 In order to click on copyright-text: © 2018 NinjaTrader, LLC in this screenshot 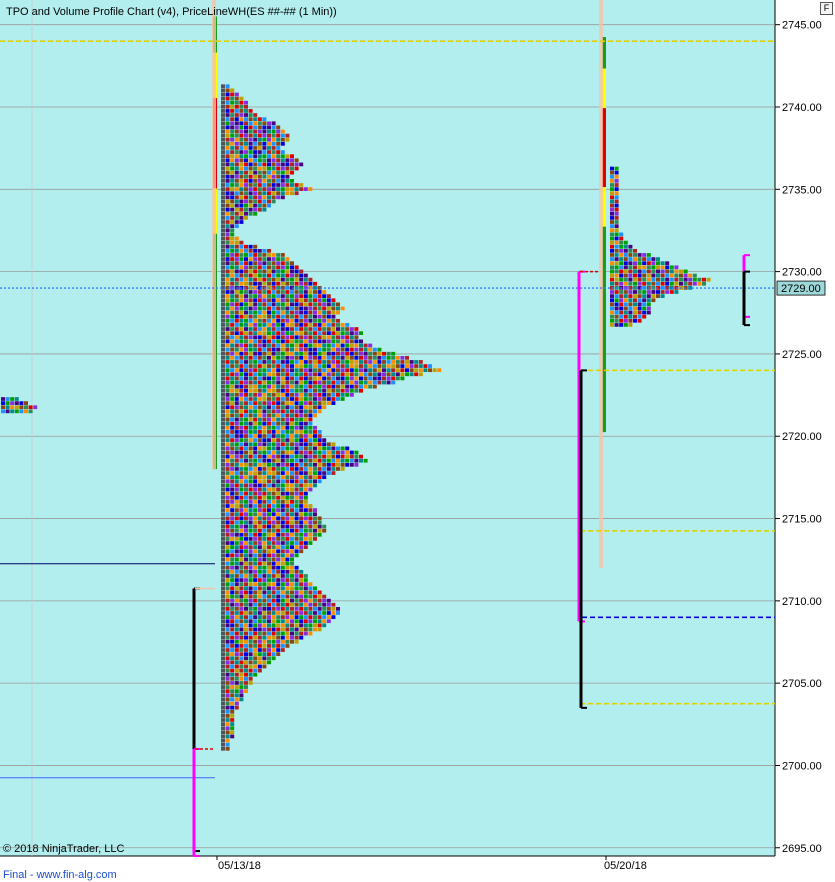, I will do `click(64, 849)`.